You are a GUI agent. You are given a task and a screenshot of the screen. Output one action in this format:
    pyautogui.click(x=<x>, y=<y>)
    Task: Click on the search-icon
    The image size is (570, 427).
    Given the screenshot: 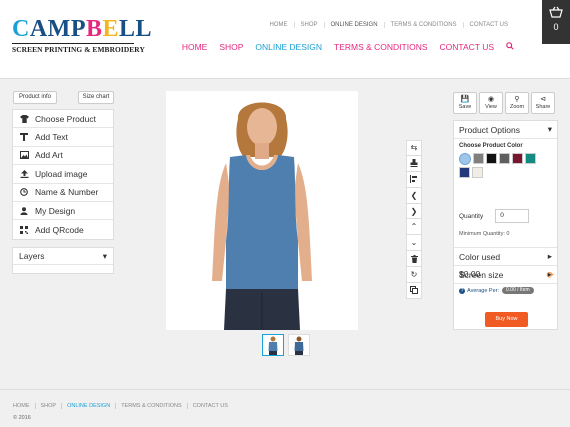 What is the action you would take?
    pyautogui.click(x=510, y=47)
    